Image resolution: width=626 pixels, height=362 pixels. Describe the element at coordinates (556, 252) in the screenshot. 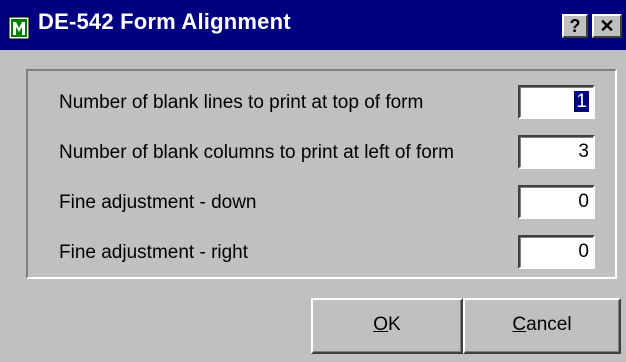

I see `fine-adjust-right-input: 0` at that location.